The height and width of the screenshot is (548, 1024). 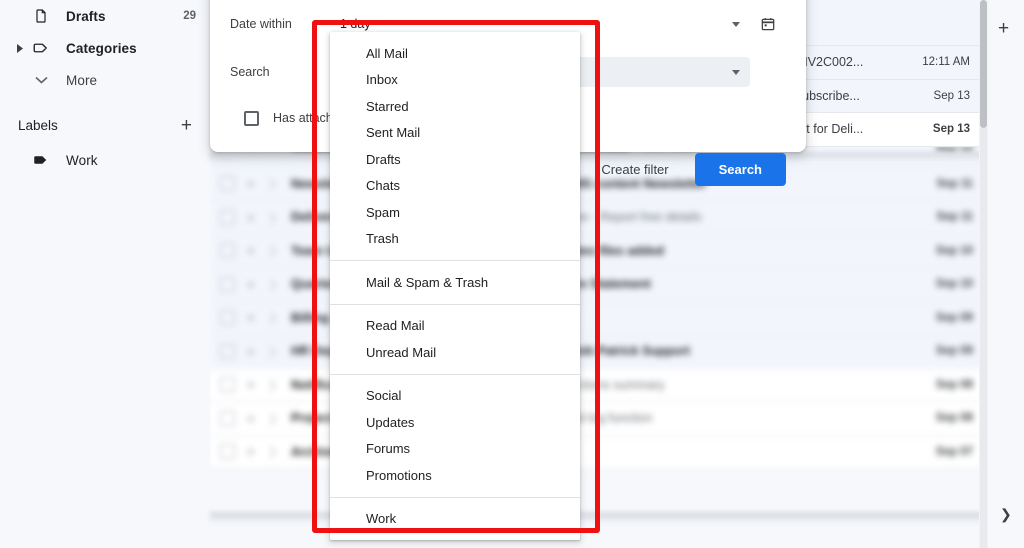 What do you see at coordinates (455, 422) in the screenshot?
I see `menu-item: Updates` at bounding box center [455, 422].